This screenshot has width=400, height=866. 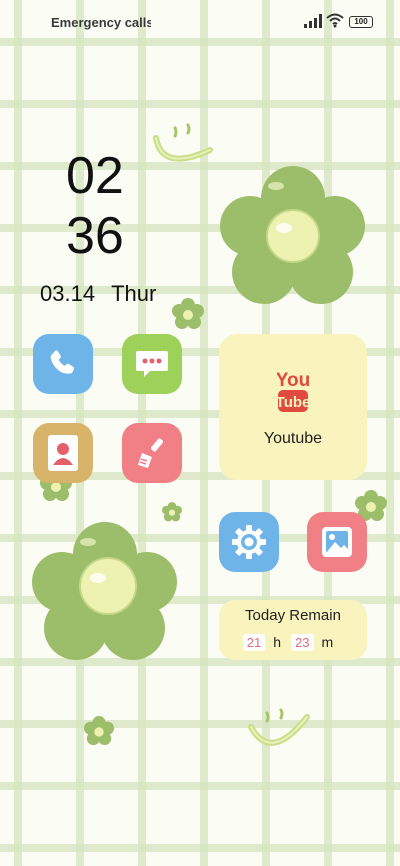 I want to click on today-remain-widget: Today Remain 21 h 23 m, so click(x=293, y=630).